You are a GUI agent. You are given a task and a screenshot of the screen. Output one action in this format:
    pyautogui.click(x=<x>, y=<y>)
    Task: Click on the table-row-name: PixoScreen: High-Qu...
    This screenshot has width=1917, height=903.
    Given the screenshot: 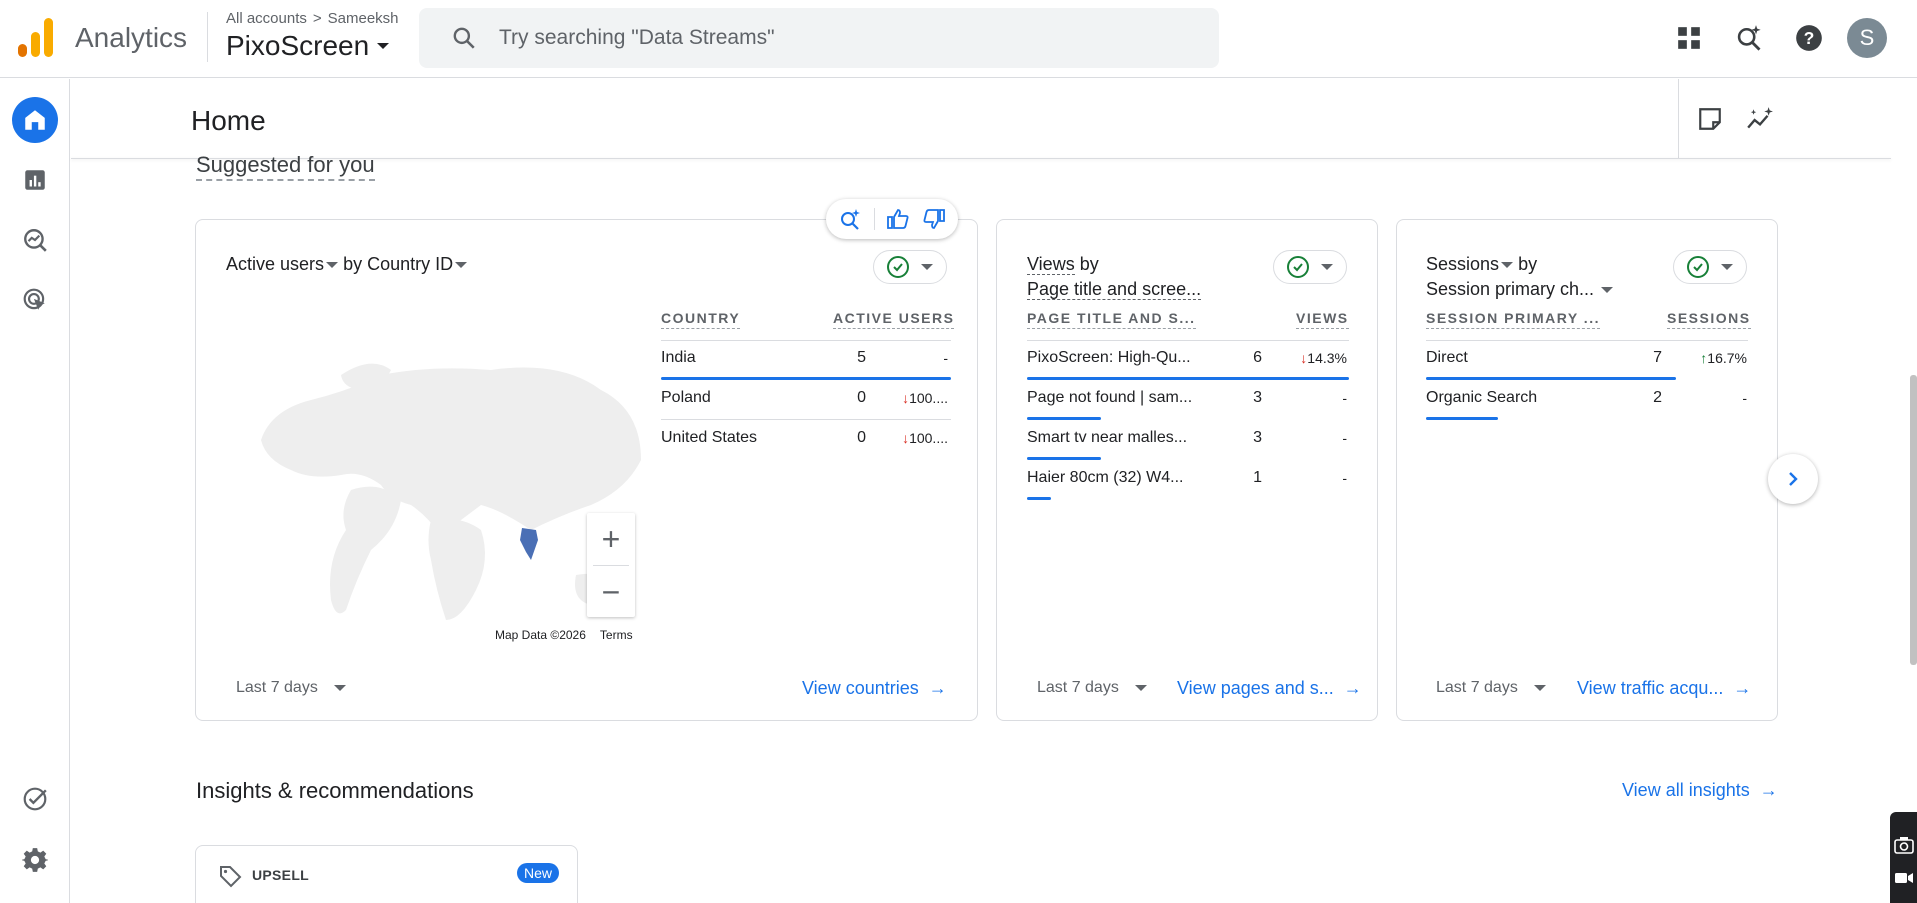 What is the action you would take?
    pyautogui.click(x=1117, y=358)
    